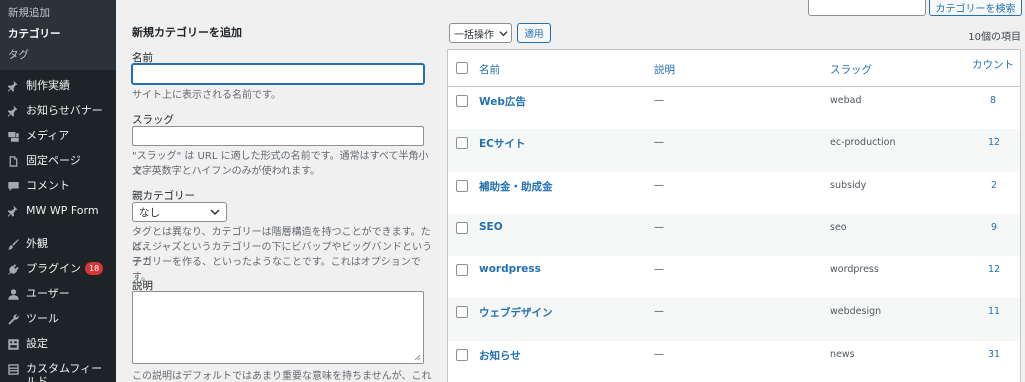 The height and width of the screenshot is (382, 1025). I want to click on sidebar-item-label: コメント, so click(48, 185).